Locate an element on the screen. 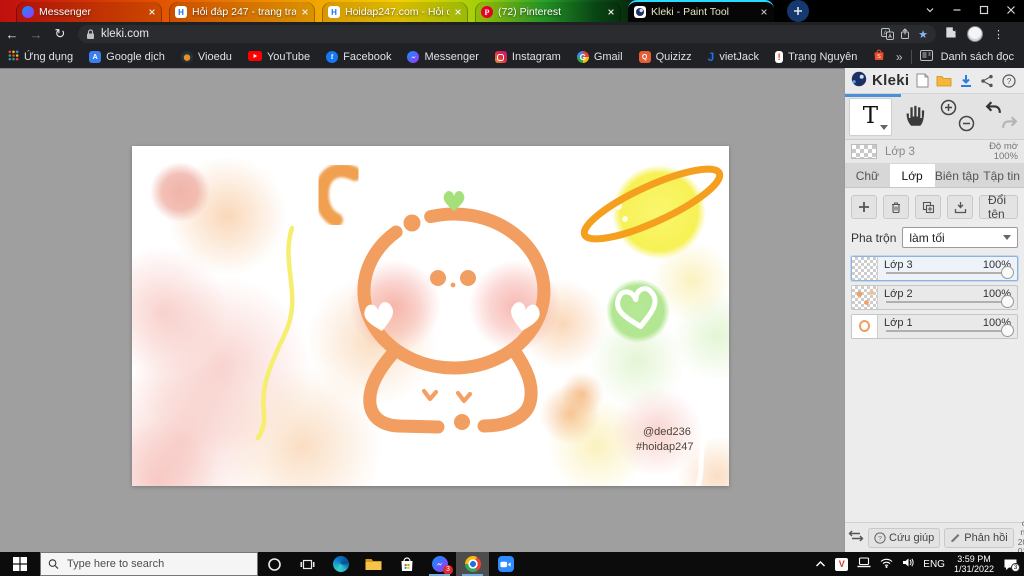 This screenshot has height=576, width=1024. bookmark-quizizz: Q Quizizz is located at coordinates (665, 57).